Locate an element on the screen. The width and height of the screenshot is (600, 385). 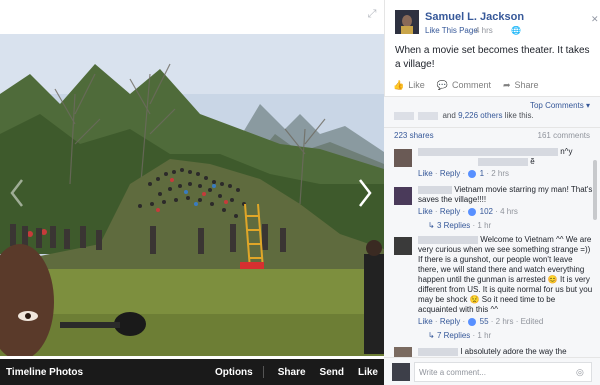
comment-body: I absolutely adore the way the is located at coordinates (506, 352).